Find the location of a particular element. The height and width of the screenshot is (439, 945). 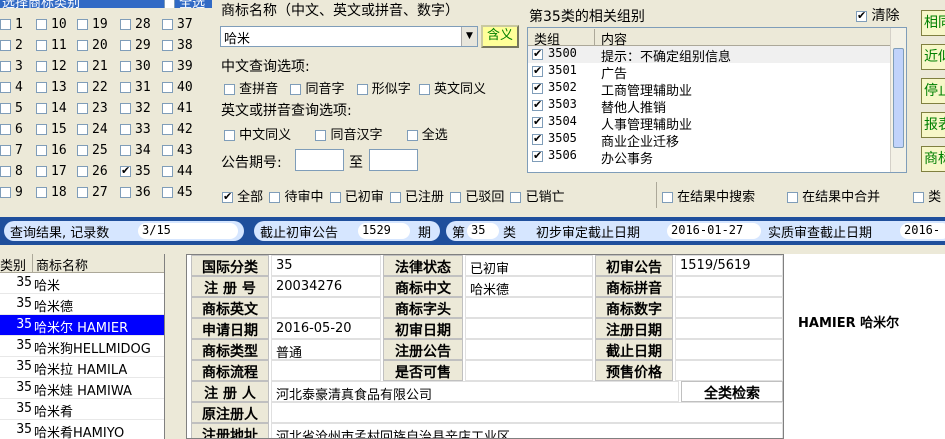

class-checkbox-37: 37 is located at coordinates (177, 24).